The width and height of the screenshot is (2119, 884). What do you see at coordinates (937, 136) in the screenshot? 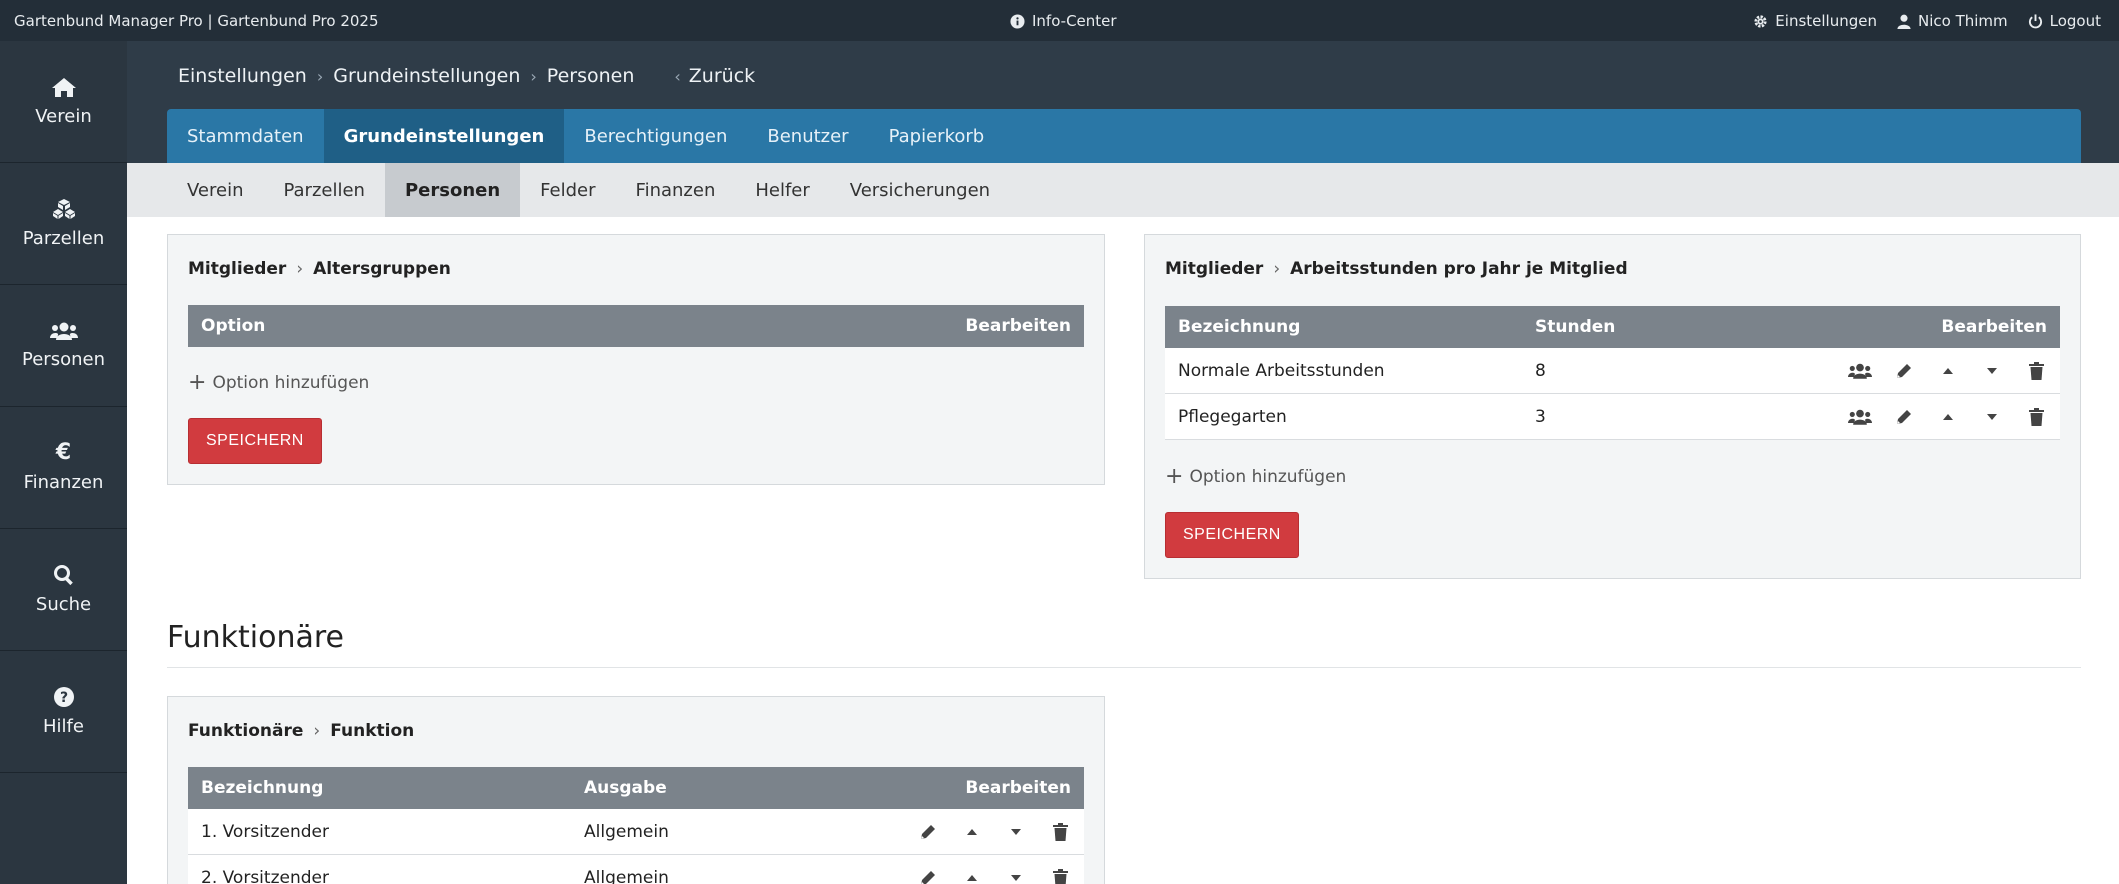
I see `tab-papierkorb: Papierkorb` at bounding box center [937, 136].